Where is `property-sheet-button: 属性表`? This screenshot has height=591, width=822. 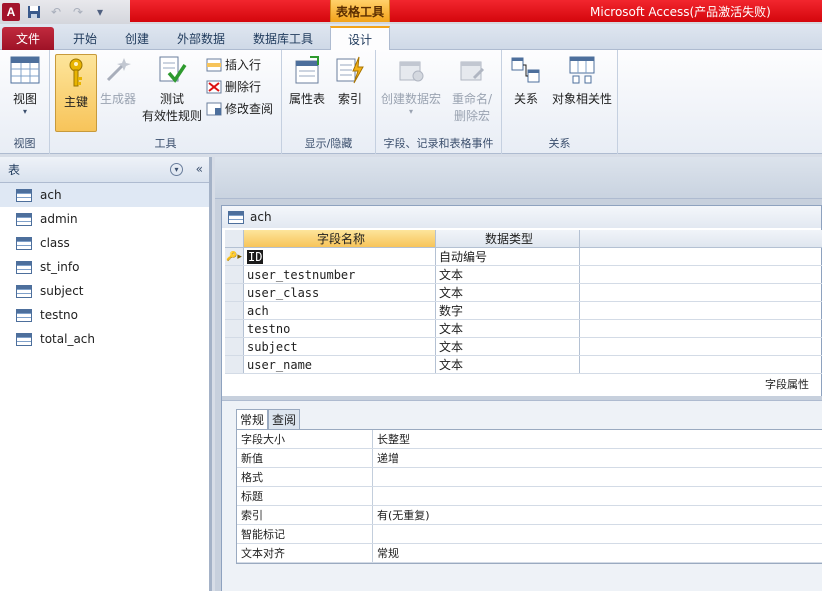
property-sheet-button: 属性表 is located at coordinates (307, 80).